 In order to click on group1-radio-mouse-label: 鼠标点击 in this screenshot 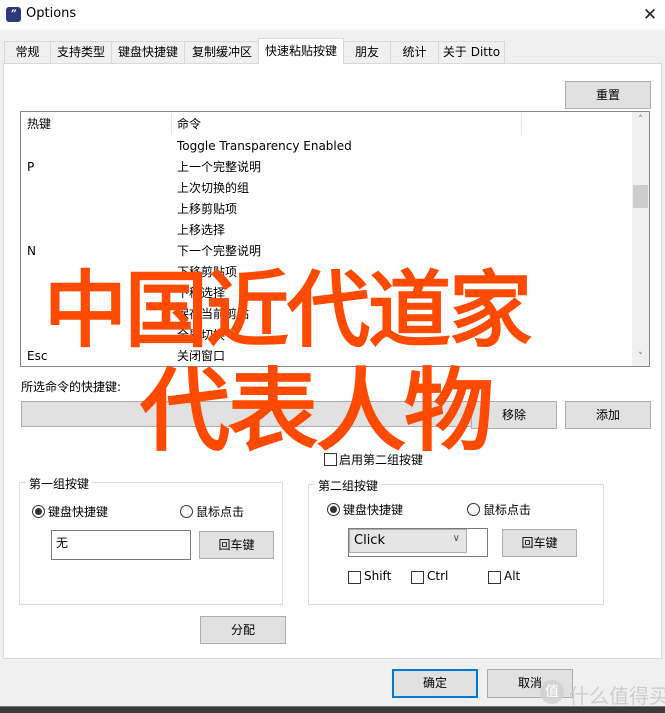, I will do `click(220, 512)`.